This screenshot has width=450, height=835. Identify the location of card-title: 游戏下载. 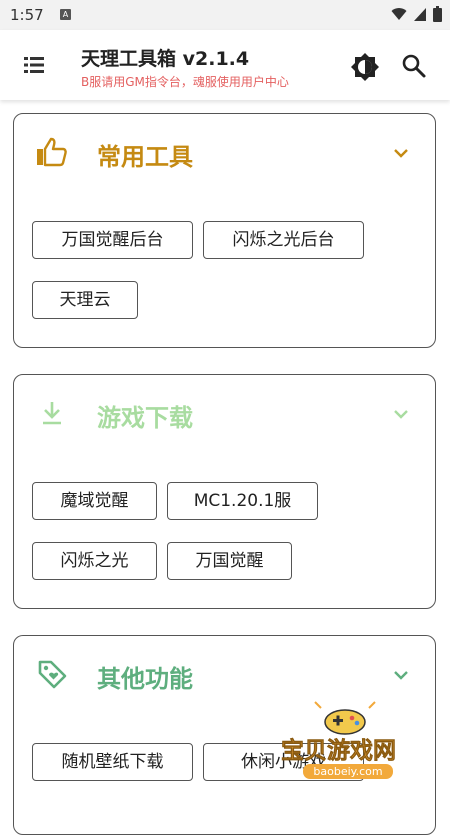
(145, 418).